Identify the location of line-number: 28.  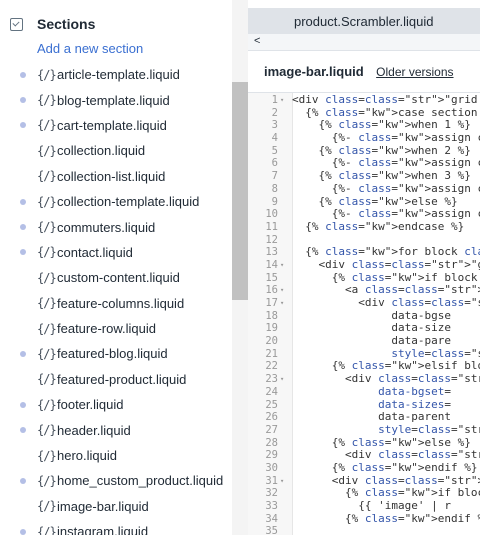
(271, 442).